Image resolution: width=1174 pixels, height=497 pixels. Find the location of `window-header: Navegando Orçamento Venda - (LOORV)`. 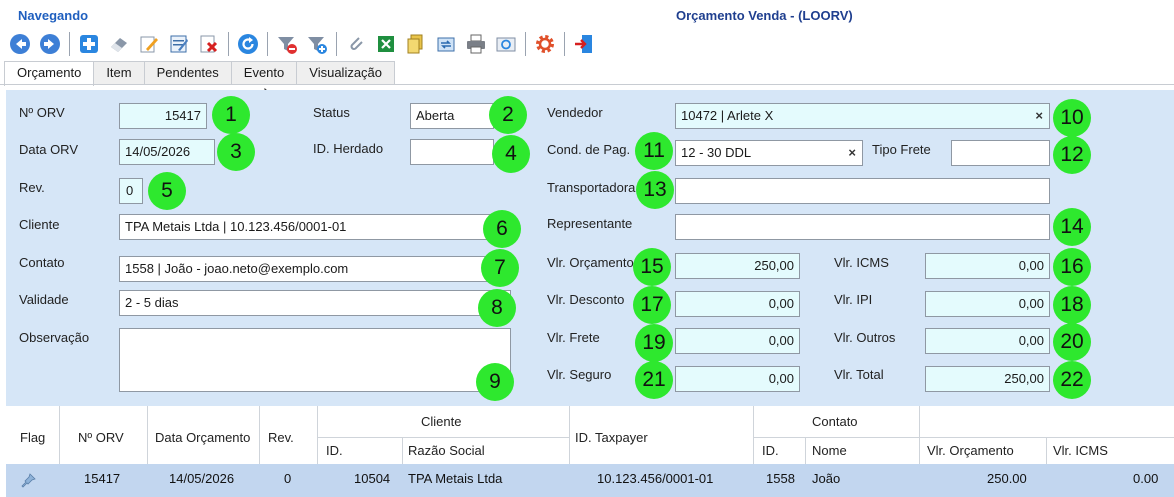

window-header: Navegando Orçamento Venda - (LOORV) is located at coordinates (587, 14).